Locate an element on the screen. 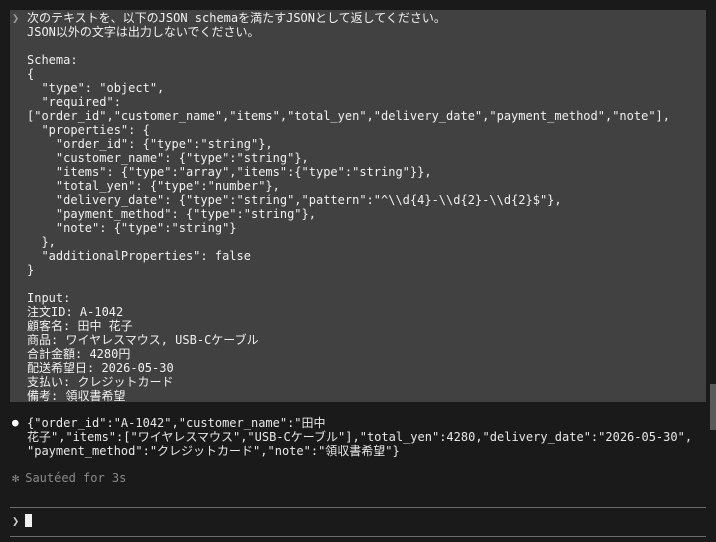 The image size is (716, 542). status-line: ✻ Sautéed for 3s is located at coordinates (69, 478).